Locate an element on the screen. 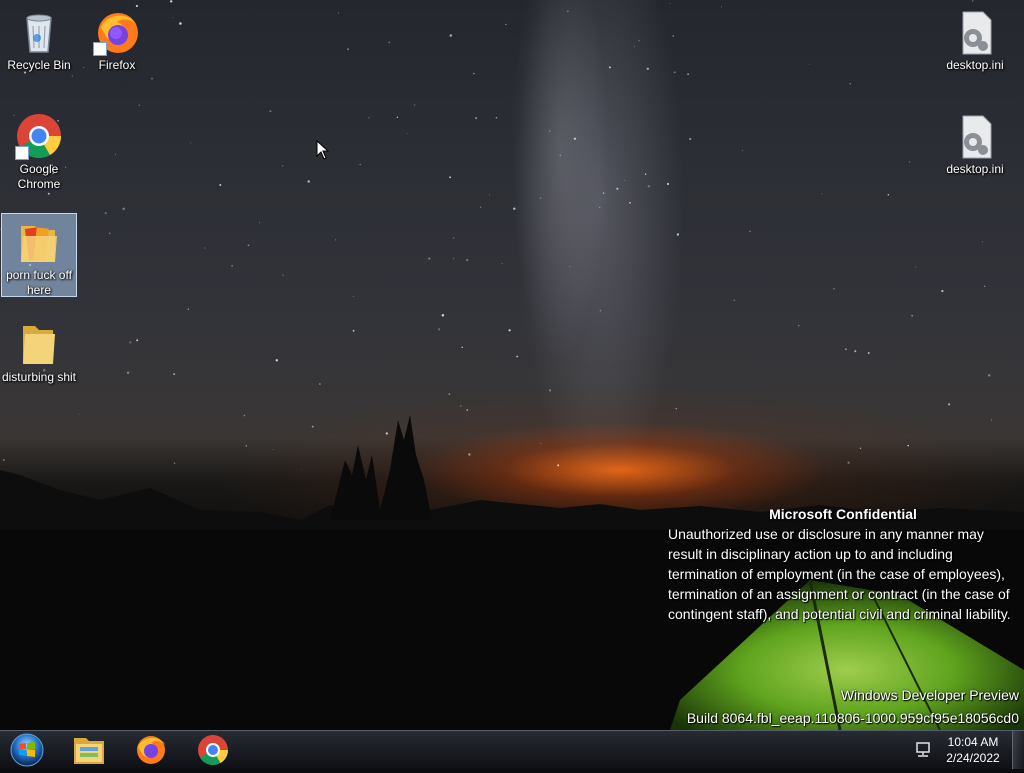 The width and height of the screenshot is (1024, 773). taskbar-firefox-button is located at coordinates (151, 750).